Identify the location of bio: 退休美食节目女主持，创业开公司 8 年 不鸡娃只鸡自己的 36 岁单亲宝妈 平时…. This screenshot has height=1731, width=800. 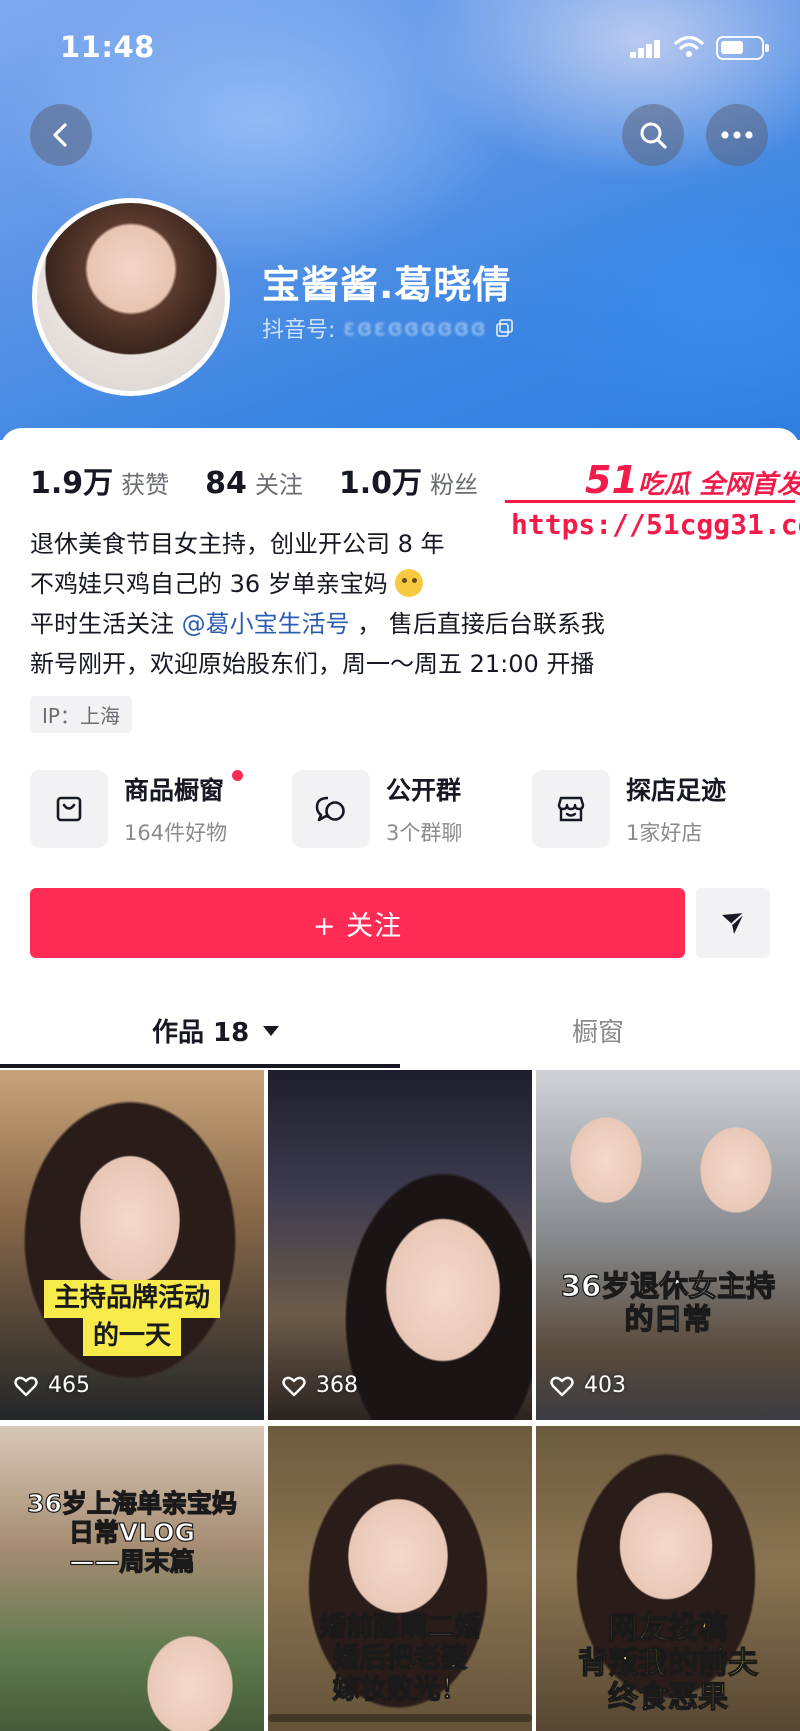
(370, 604).